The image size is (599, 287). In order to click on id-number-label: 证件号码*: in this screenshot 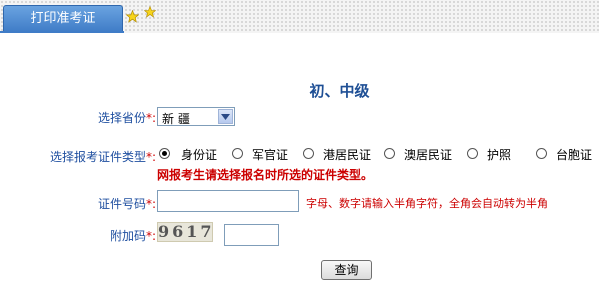, I will do `click(108, 203)`.